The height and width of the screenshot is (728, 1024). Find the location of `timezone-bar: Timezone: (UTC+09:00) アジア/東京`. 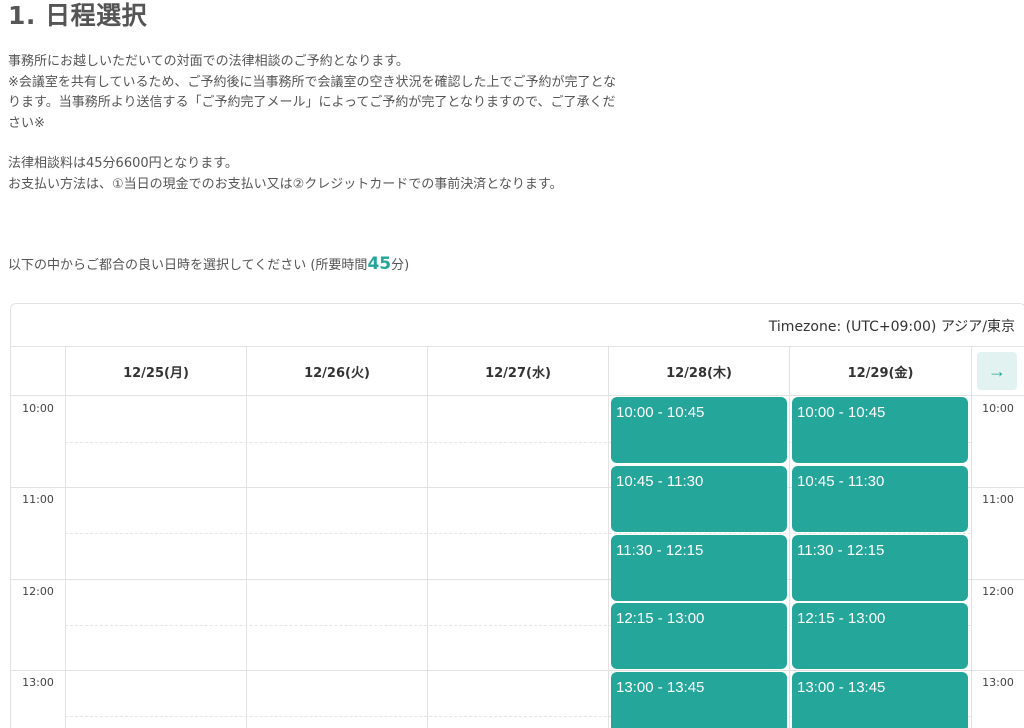

timezone-bar: Timezone: (UTC+09:00) アジア/東京 is located at coordinates (517, 325).